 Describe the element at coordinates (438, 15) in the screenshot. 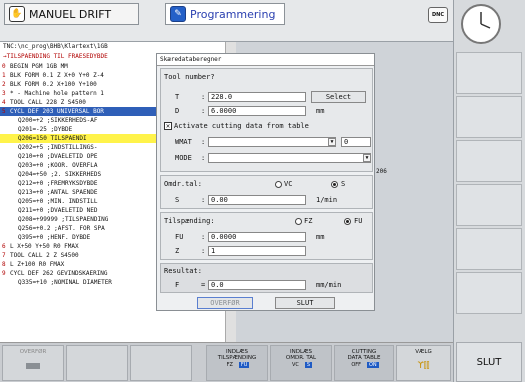

I see `dnc-icon: DNC` at that location.